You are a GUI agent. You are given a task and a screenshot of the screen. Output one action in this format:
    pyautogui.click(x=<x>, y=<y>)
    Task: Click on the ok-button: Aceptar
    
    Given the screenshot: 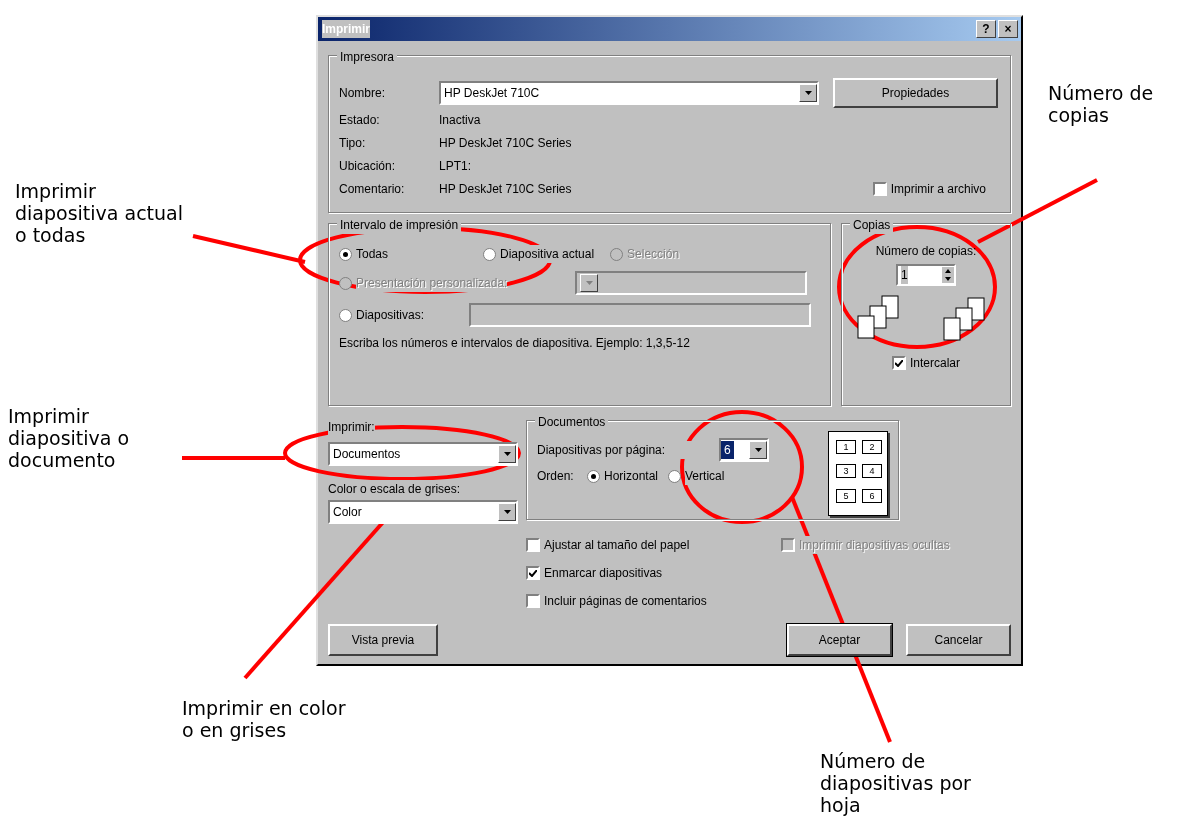 What is the action you would take?
    pyautogui.click(x=839, y=640)
    